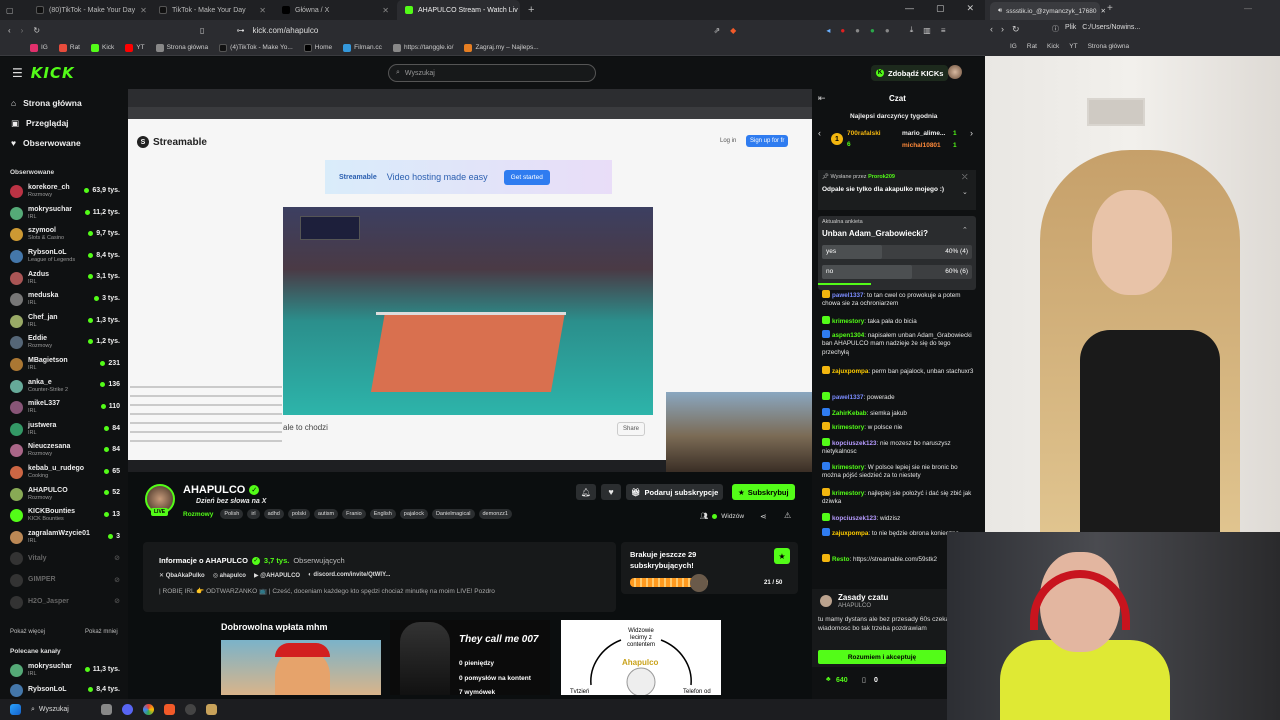  I want to click on offline-channel-item: H2O_Jasper ⊘, so click(64, 602).